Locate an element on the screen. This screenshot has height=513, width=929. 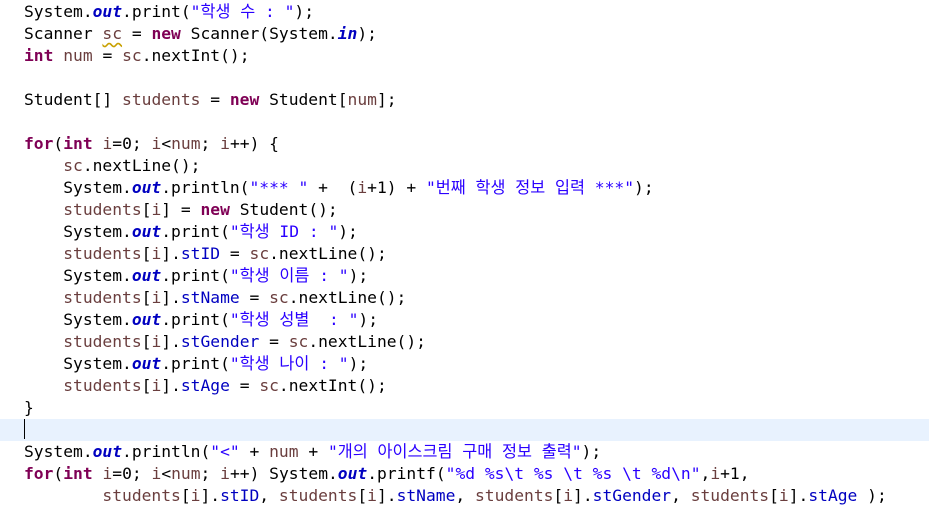
code-line: } is located at coordinates (464, 408).